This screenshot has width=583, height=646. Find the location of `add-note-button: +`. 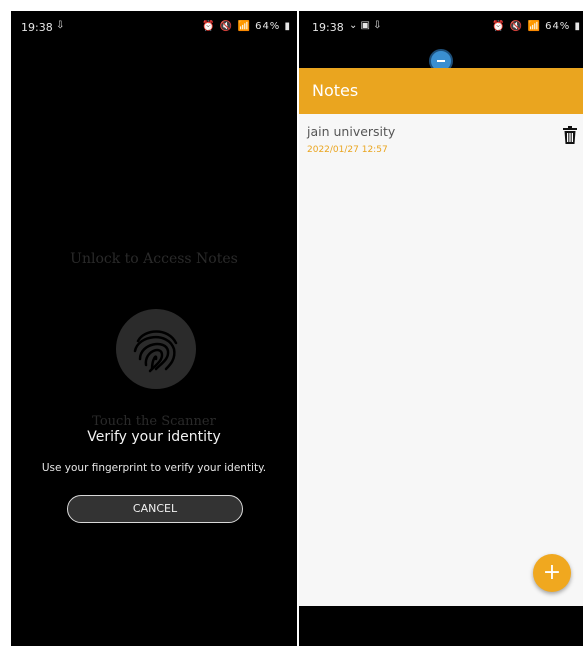

add-note-button: + is located at coordinates (552, 573).